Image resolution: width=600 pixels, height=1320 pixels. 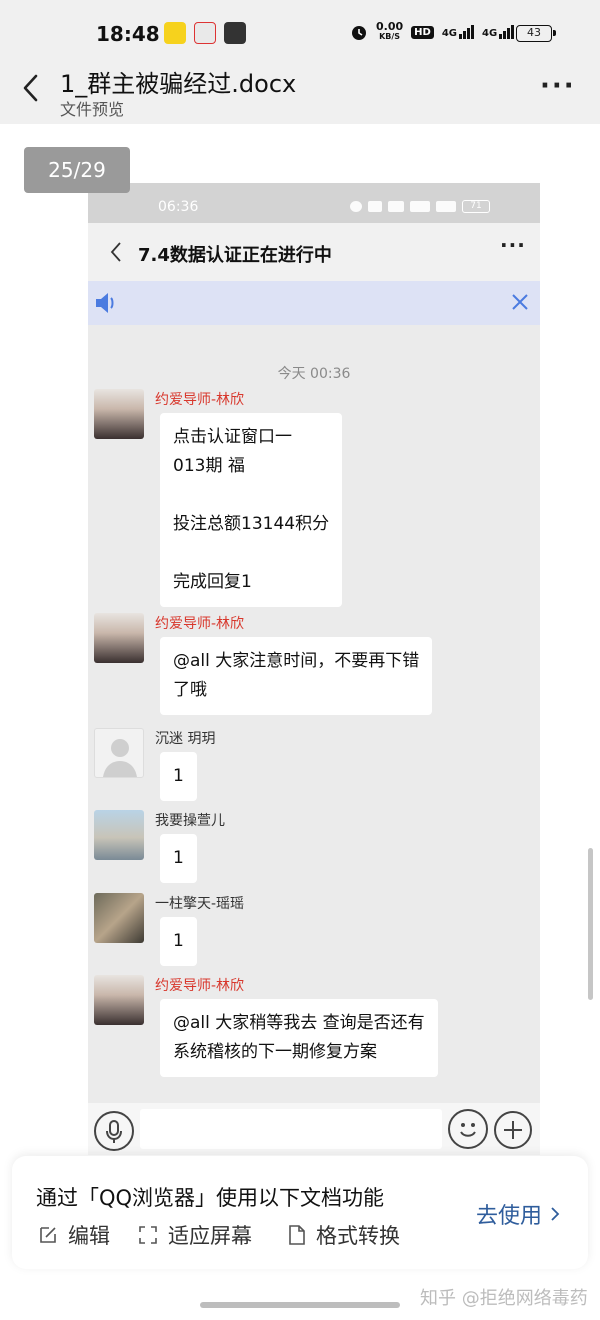 I want to click on chat-message: 约爱导师-林欣 点击认证窗口一 013期 福 投注总额13144积分 完成回复1, so click(x=314, y=498).